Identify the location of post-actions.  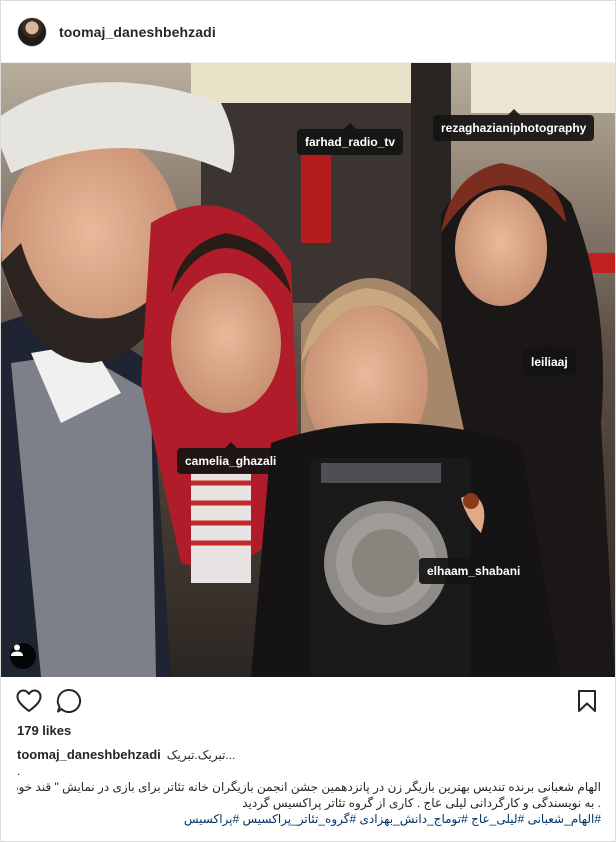
(308, 700).